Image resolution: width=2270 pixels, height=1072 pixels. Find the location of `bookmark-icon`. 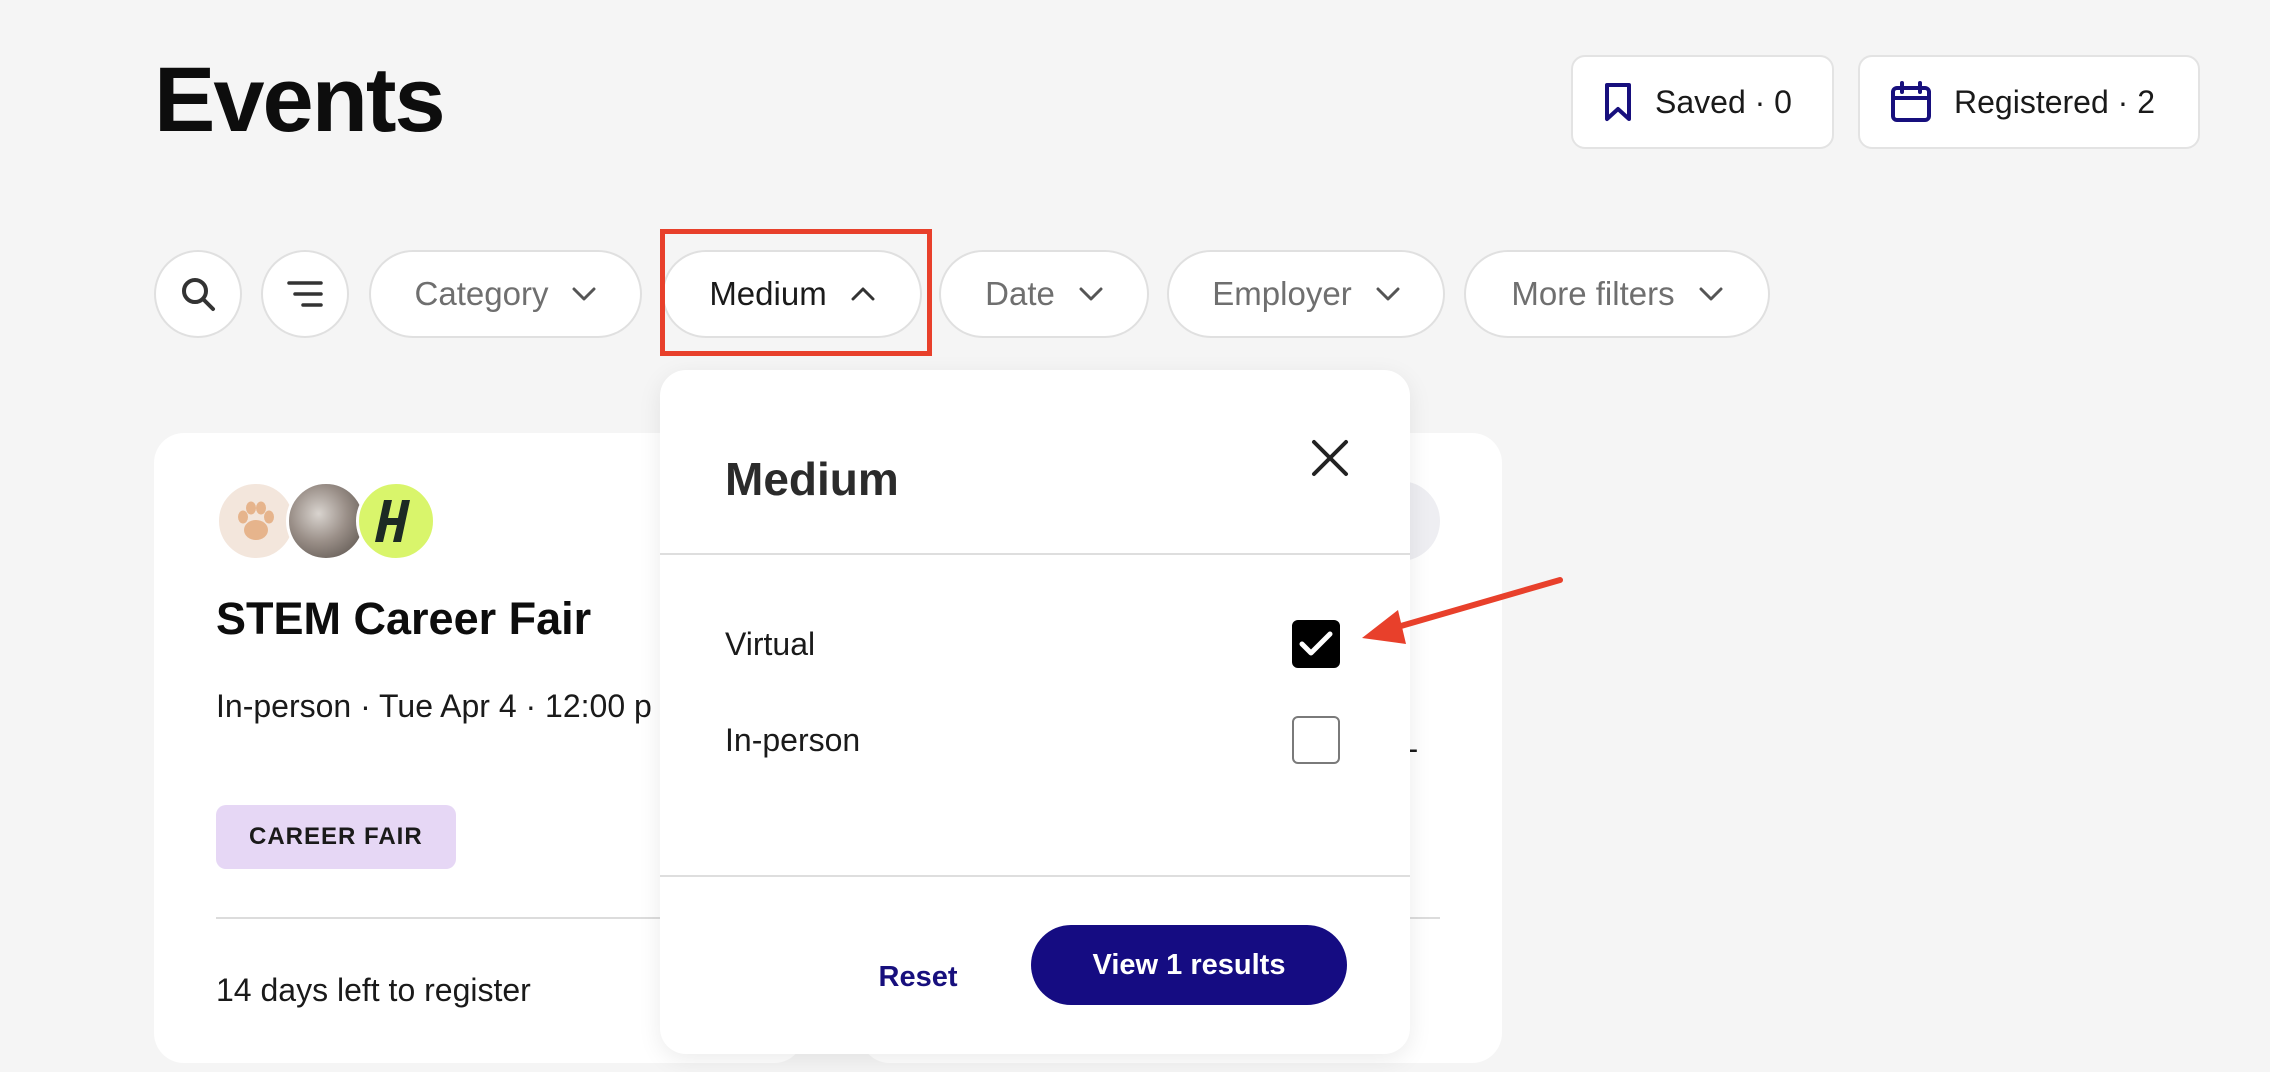

bookmark-icon is located at coordinates (1618, 102).